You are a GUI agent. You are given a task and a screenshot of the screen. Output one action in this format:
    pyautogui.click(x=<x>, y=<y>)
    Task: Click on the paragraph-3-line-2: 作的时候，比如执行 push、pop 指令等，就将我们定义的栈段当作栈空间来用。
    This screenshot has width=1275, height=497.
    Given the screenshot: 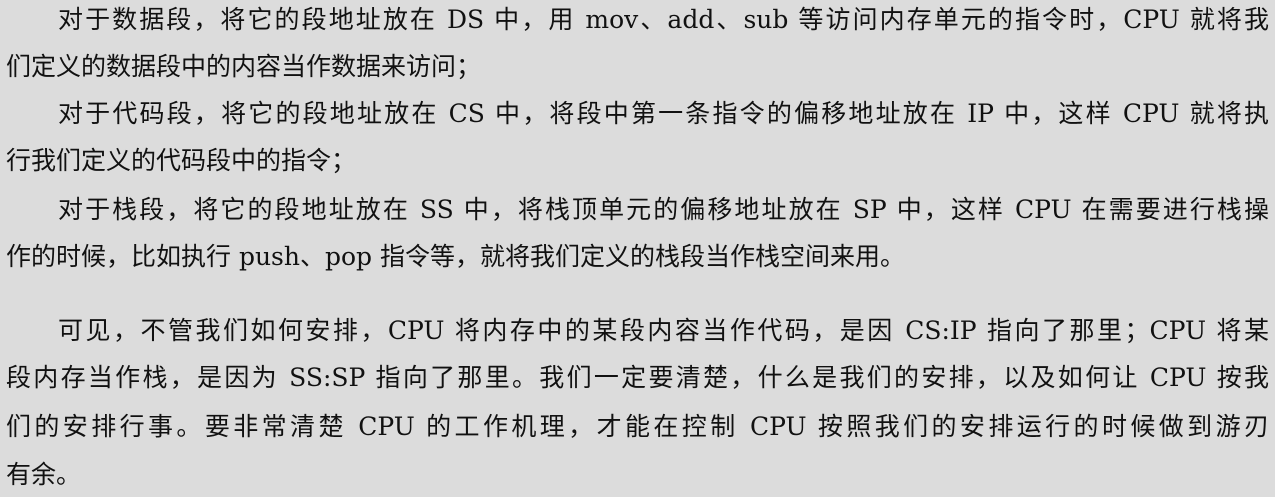 What is the action you would take?
    pyautogui.click(x=455, y=256)
    